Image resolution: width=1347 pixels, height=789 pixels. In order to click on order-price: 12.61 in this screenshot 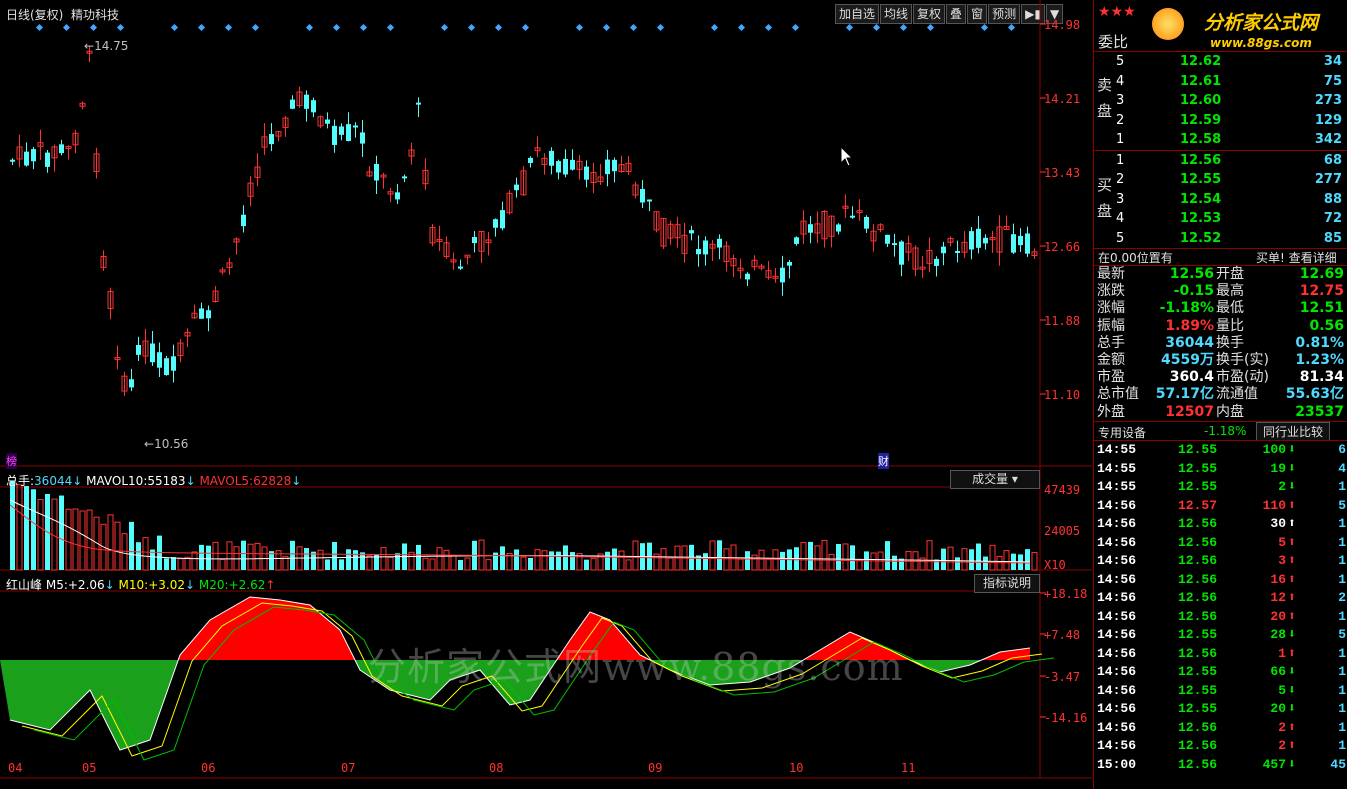, I will do `click(1201, 81)`.